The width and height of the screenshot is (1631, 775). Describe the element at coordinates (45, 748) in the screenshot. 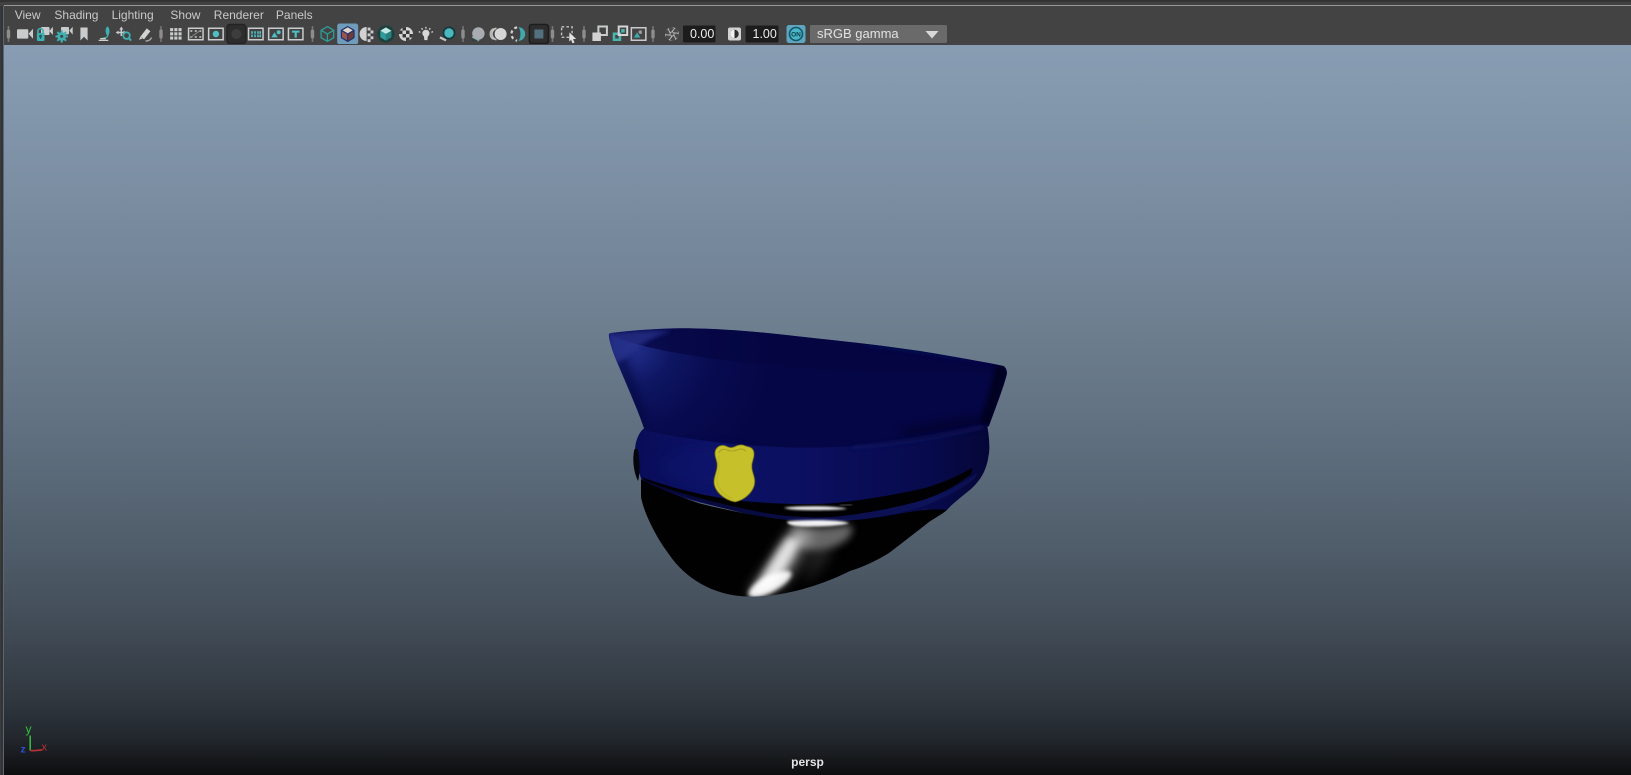

I see `svg-text: x` at that location.